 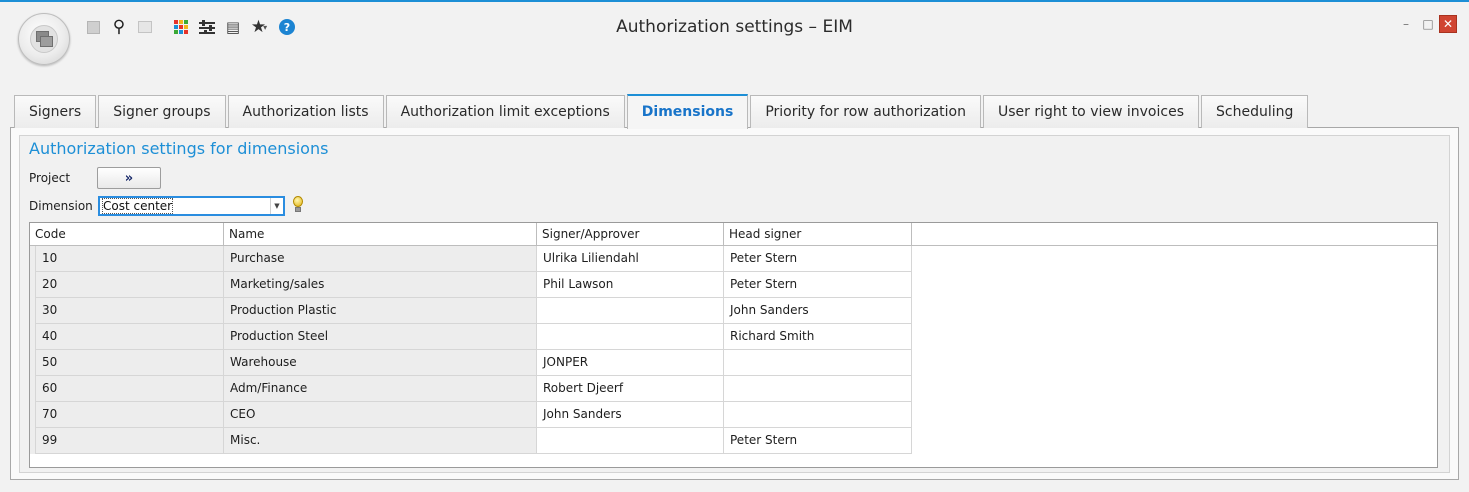 What do you see at coordinates (630, 389) in the screenshot?
I see `cell-signer: Robert Djeerf` at bounding box center [630, 389].